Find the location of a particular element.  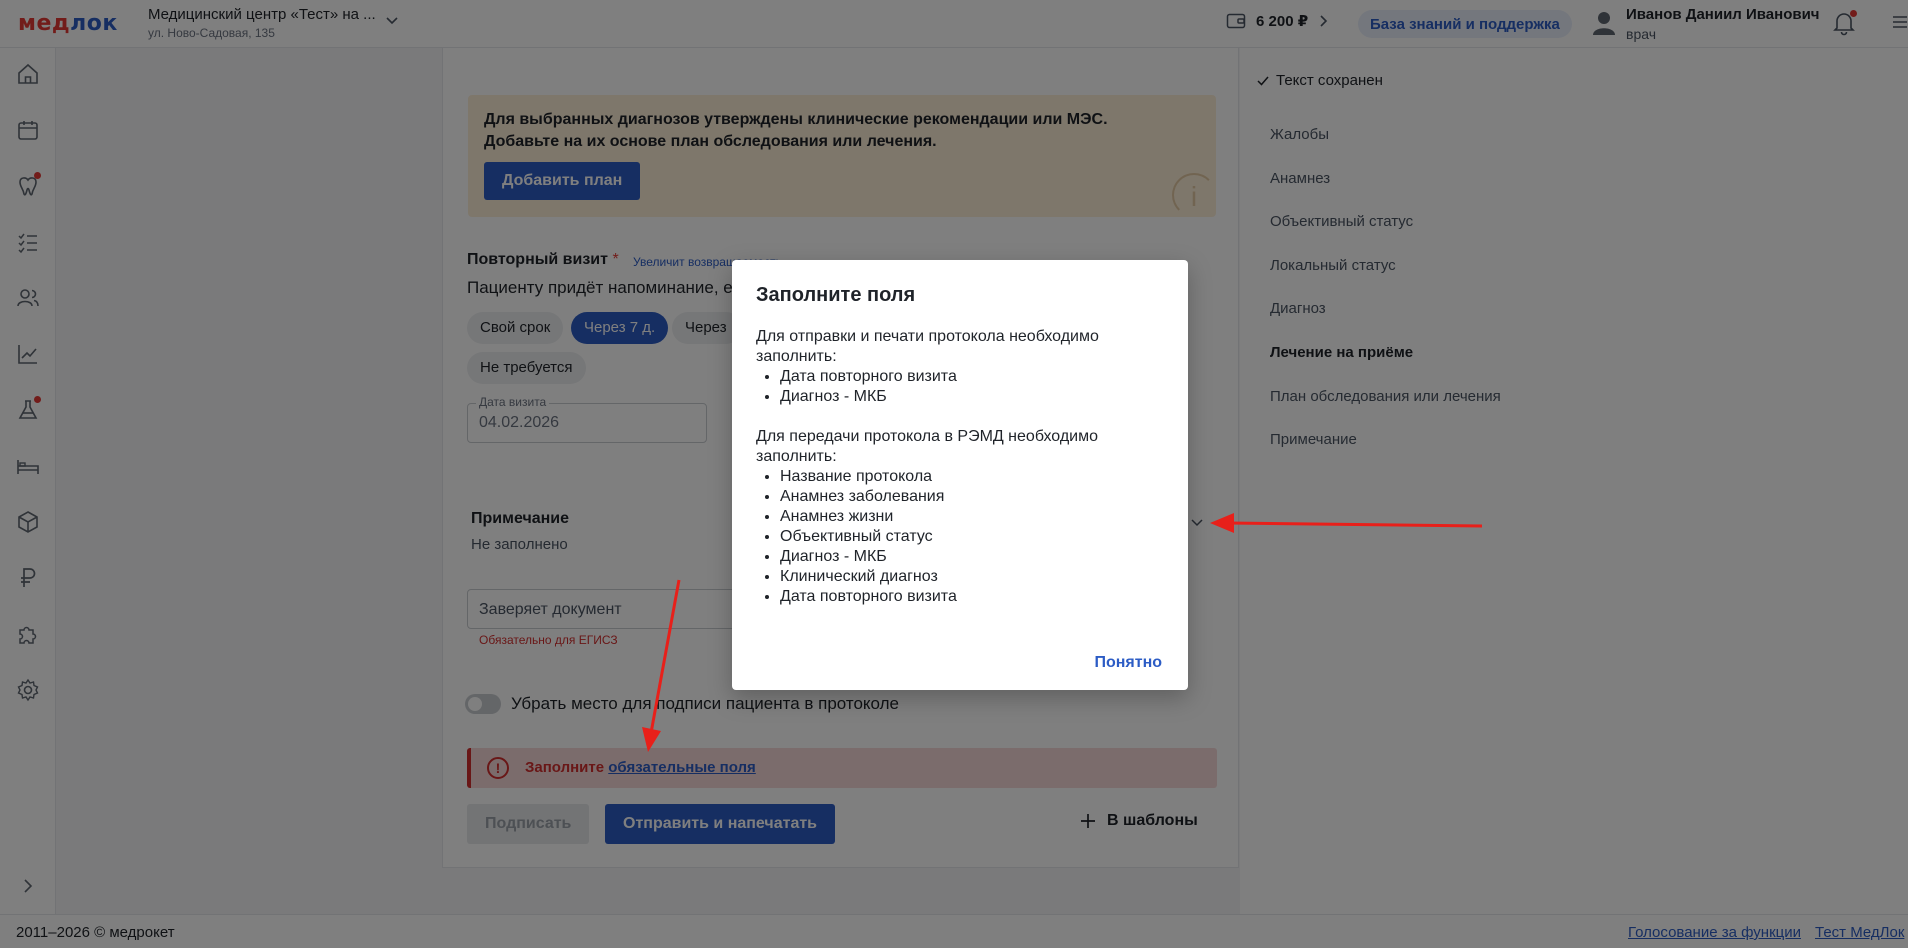

list-item: Анамнез жизни is located at coordinates (972, 517).